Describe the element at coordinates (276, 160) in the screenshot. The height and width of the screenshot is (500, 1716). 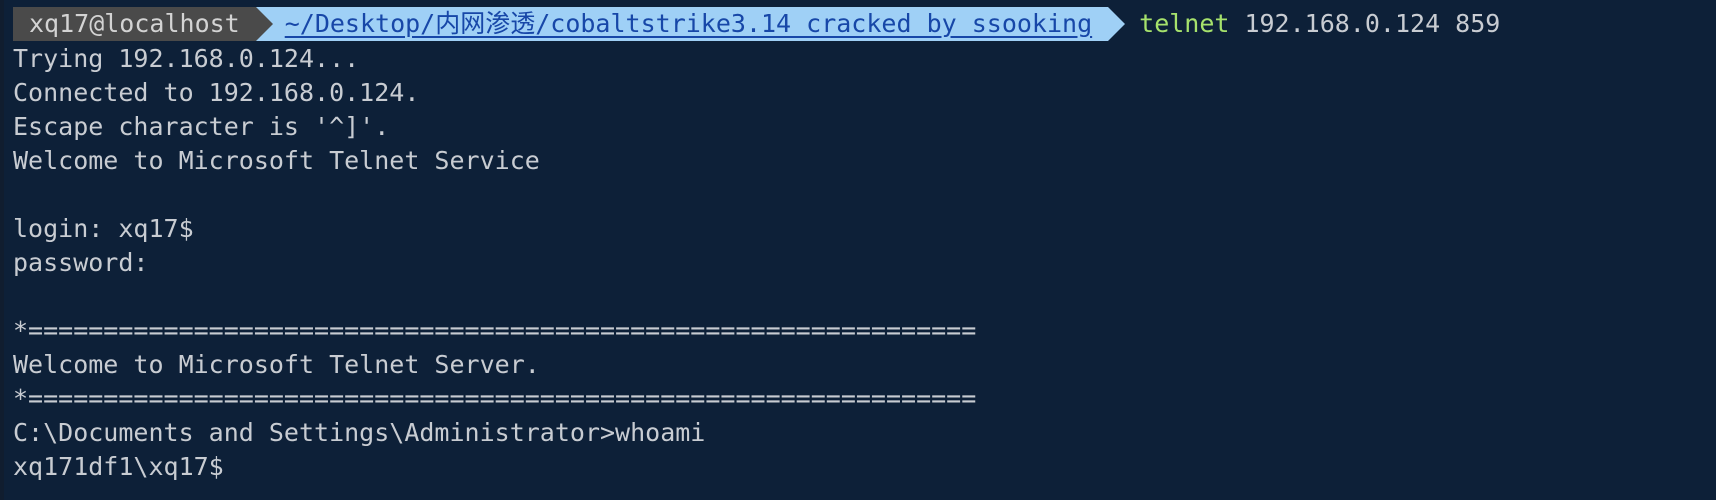
I see `output-line: Welcome to Microsoft Telnet Service` at that location.